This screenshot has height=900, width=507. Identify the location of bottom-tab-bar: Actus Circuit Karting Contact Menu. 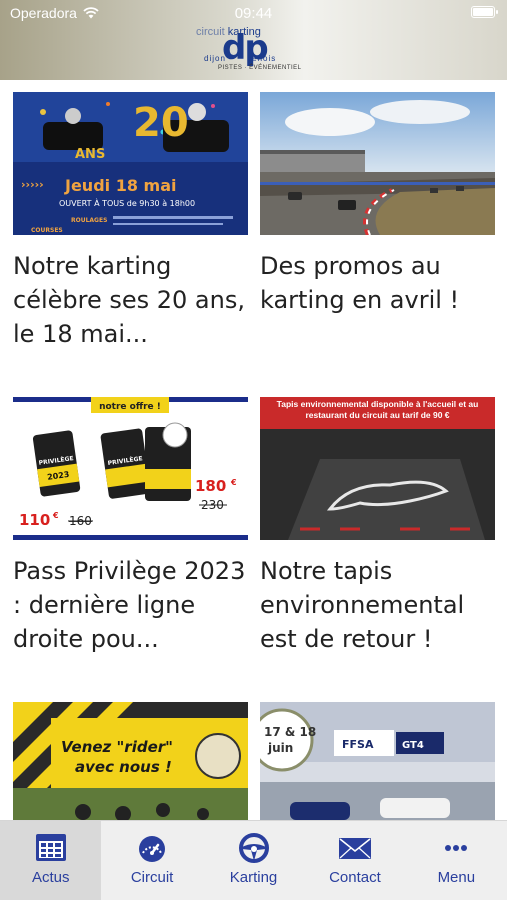
(253, 860).